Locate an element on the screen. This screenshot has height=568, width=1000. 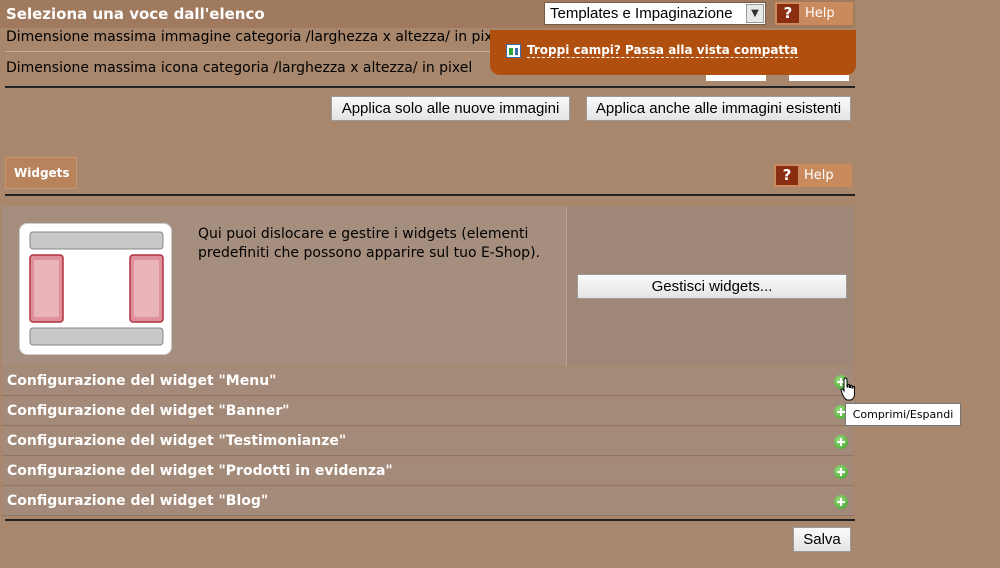
chevron-down-icon: ▼ is located at coordinates (755, 13).